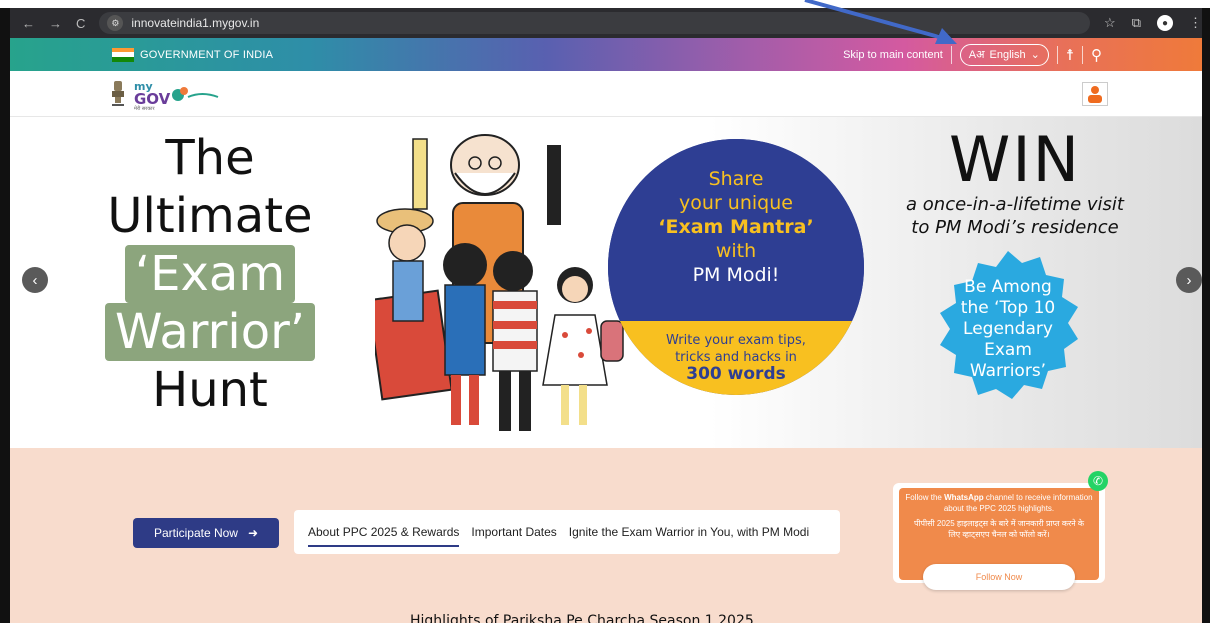 This screenshot has height=623, width=1210. Describe the element at coordinates (595, 23) in the screenshot. I see `address-bar: ⚙ innovateindia1.mygov.in` at that location.